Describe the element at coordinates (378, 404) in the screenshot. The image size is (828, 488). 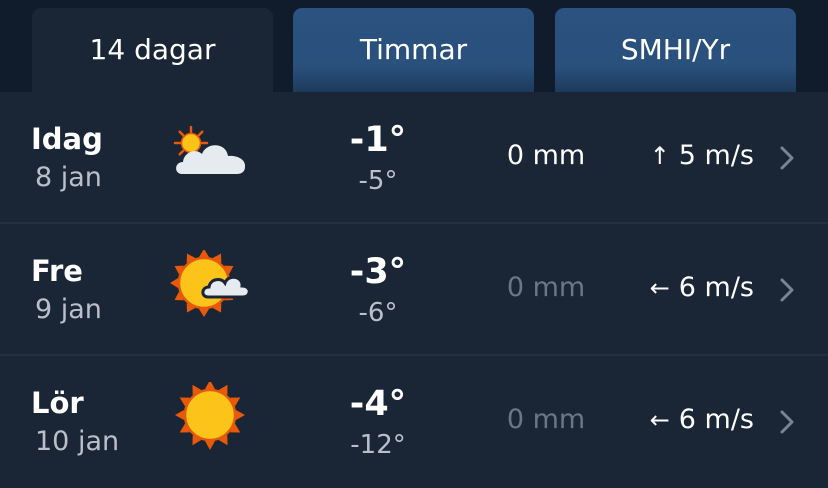
I see `temp-max: -4°` at that location.